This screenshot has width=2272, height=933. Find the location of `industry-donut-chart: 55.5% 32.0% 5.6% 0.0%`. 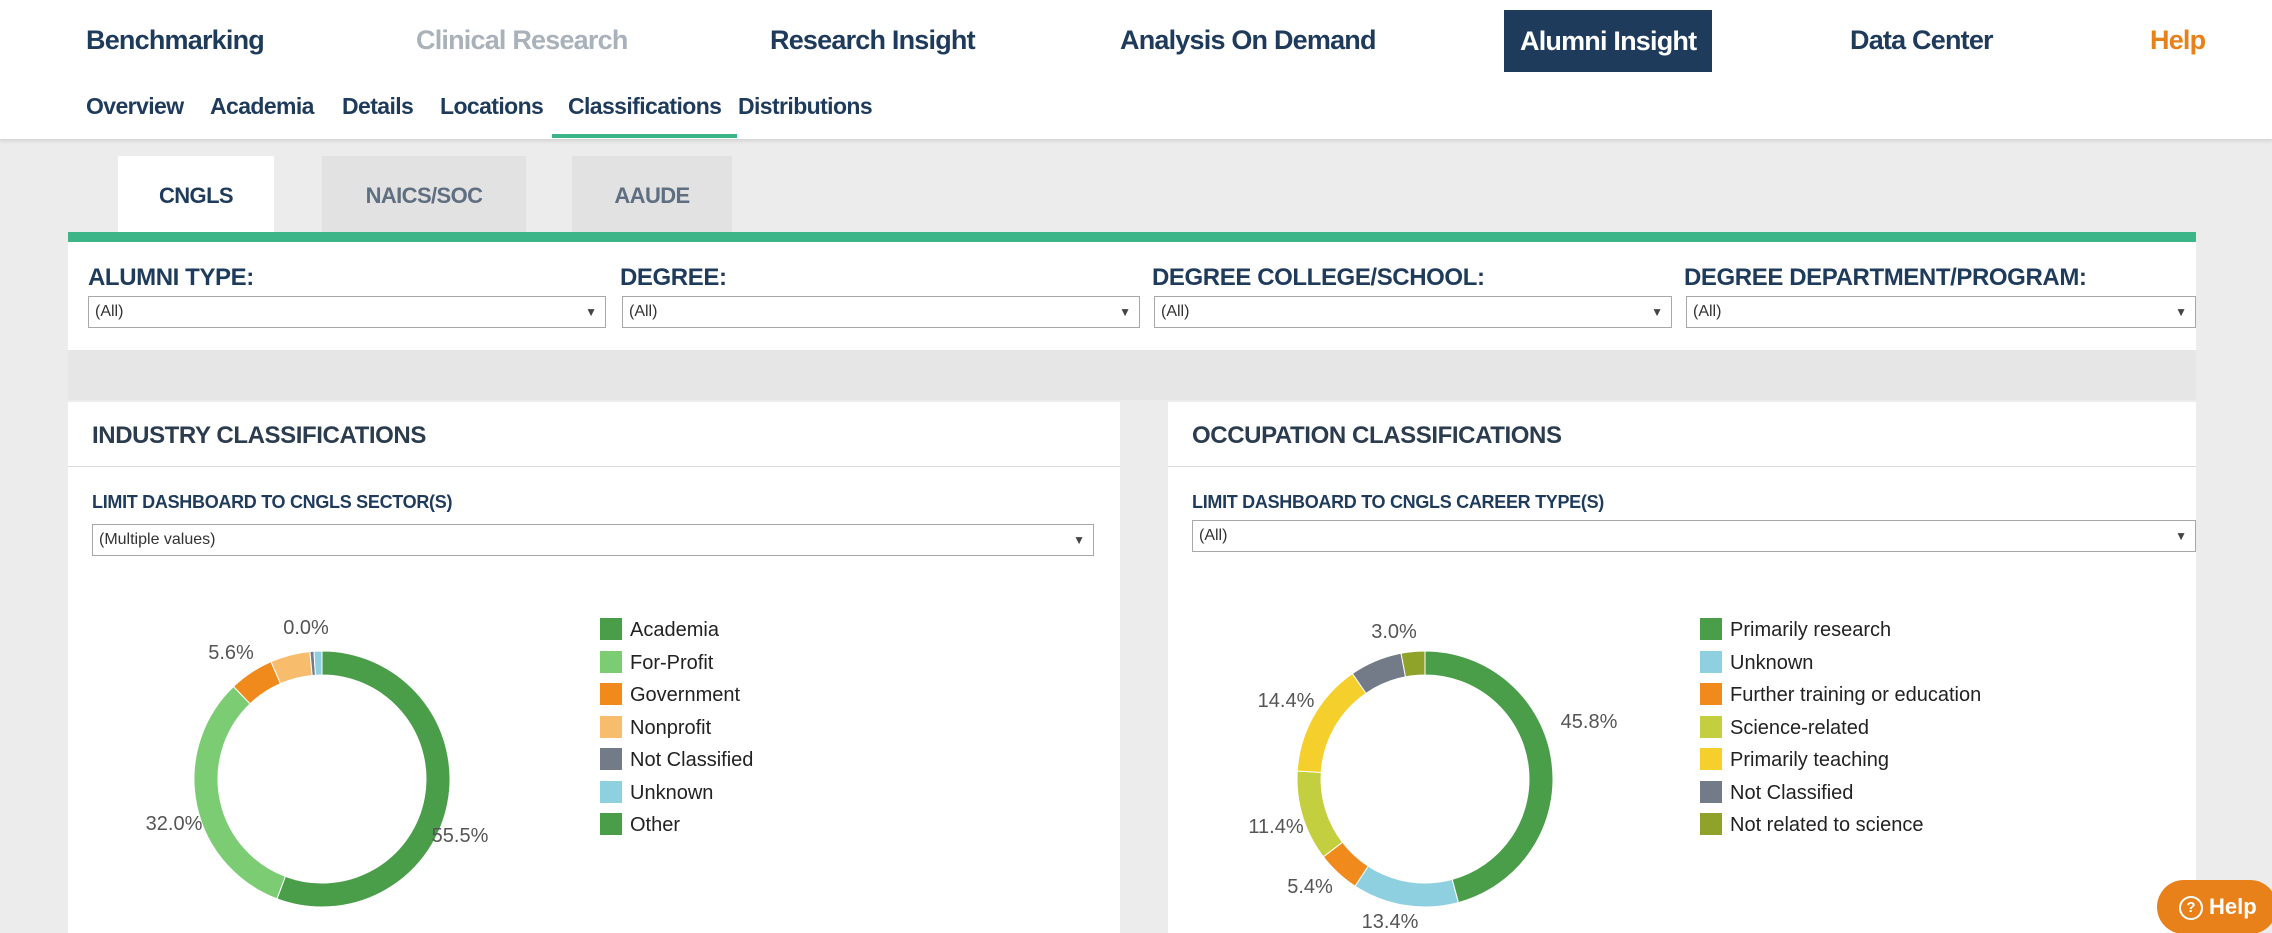

industry-donut-chart: 55.5% 32.0% 5.6% 0.0% is located at coordinates (317, 762).